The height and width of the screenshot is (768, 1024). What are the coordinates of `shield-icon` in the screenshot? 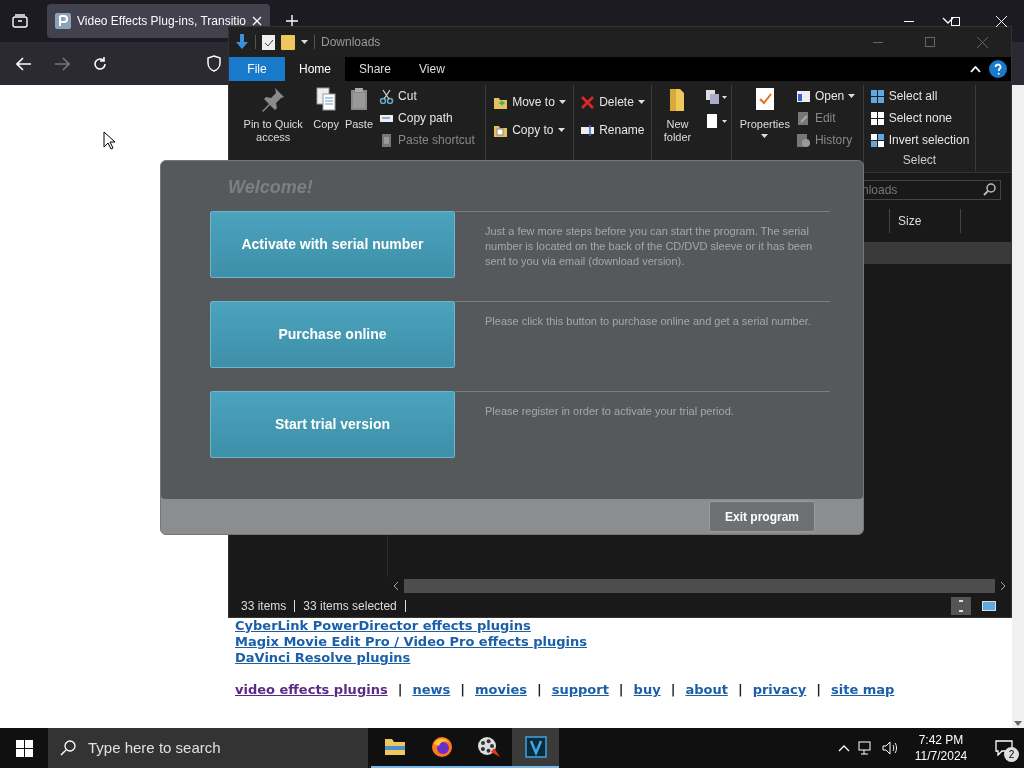 It's located at (214, 63).